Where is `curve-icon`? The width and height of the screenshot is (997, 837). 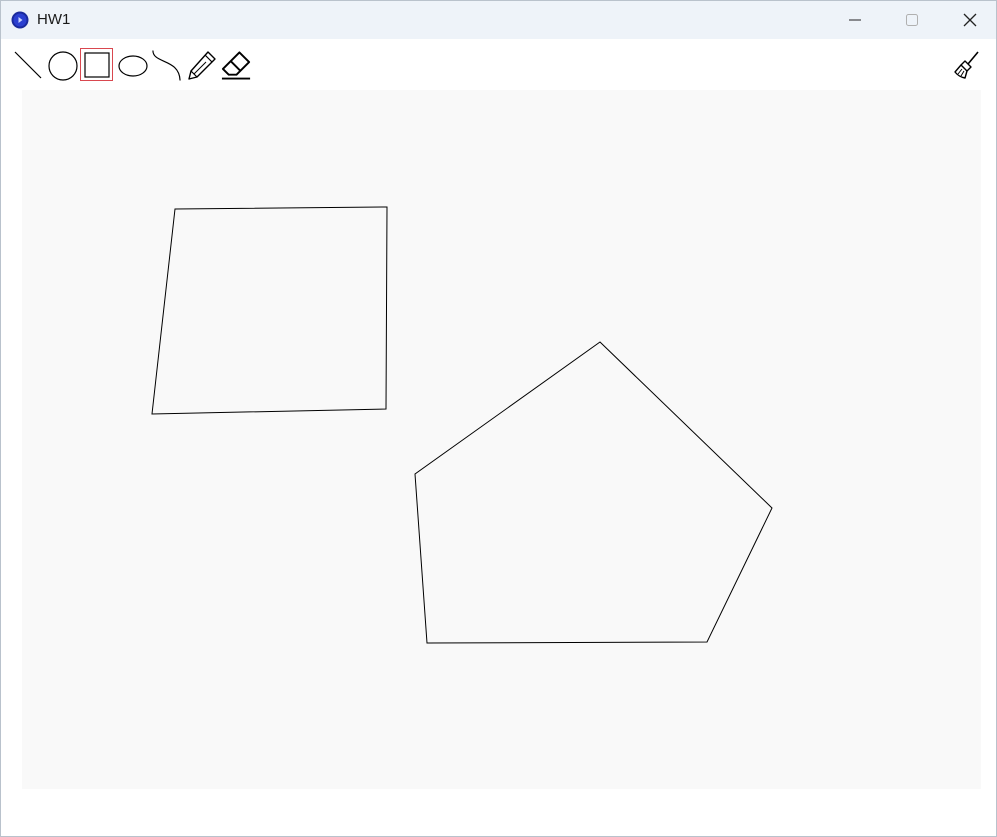 curve-icon is located at coordinates (166, 65).